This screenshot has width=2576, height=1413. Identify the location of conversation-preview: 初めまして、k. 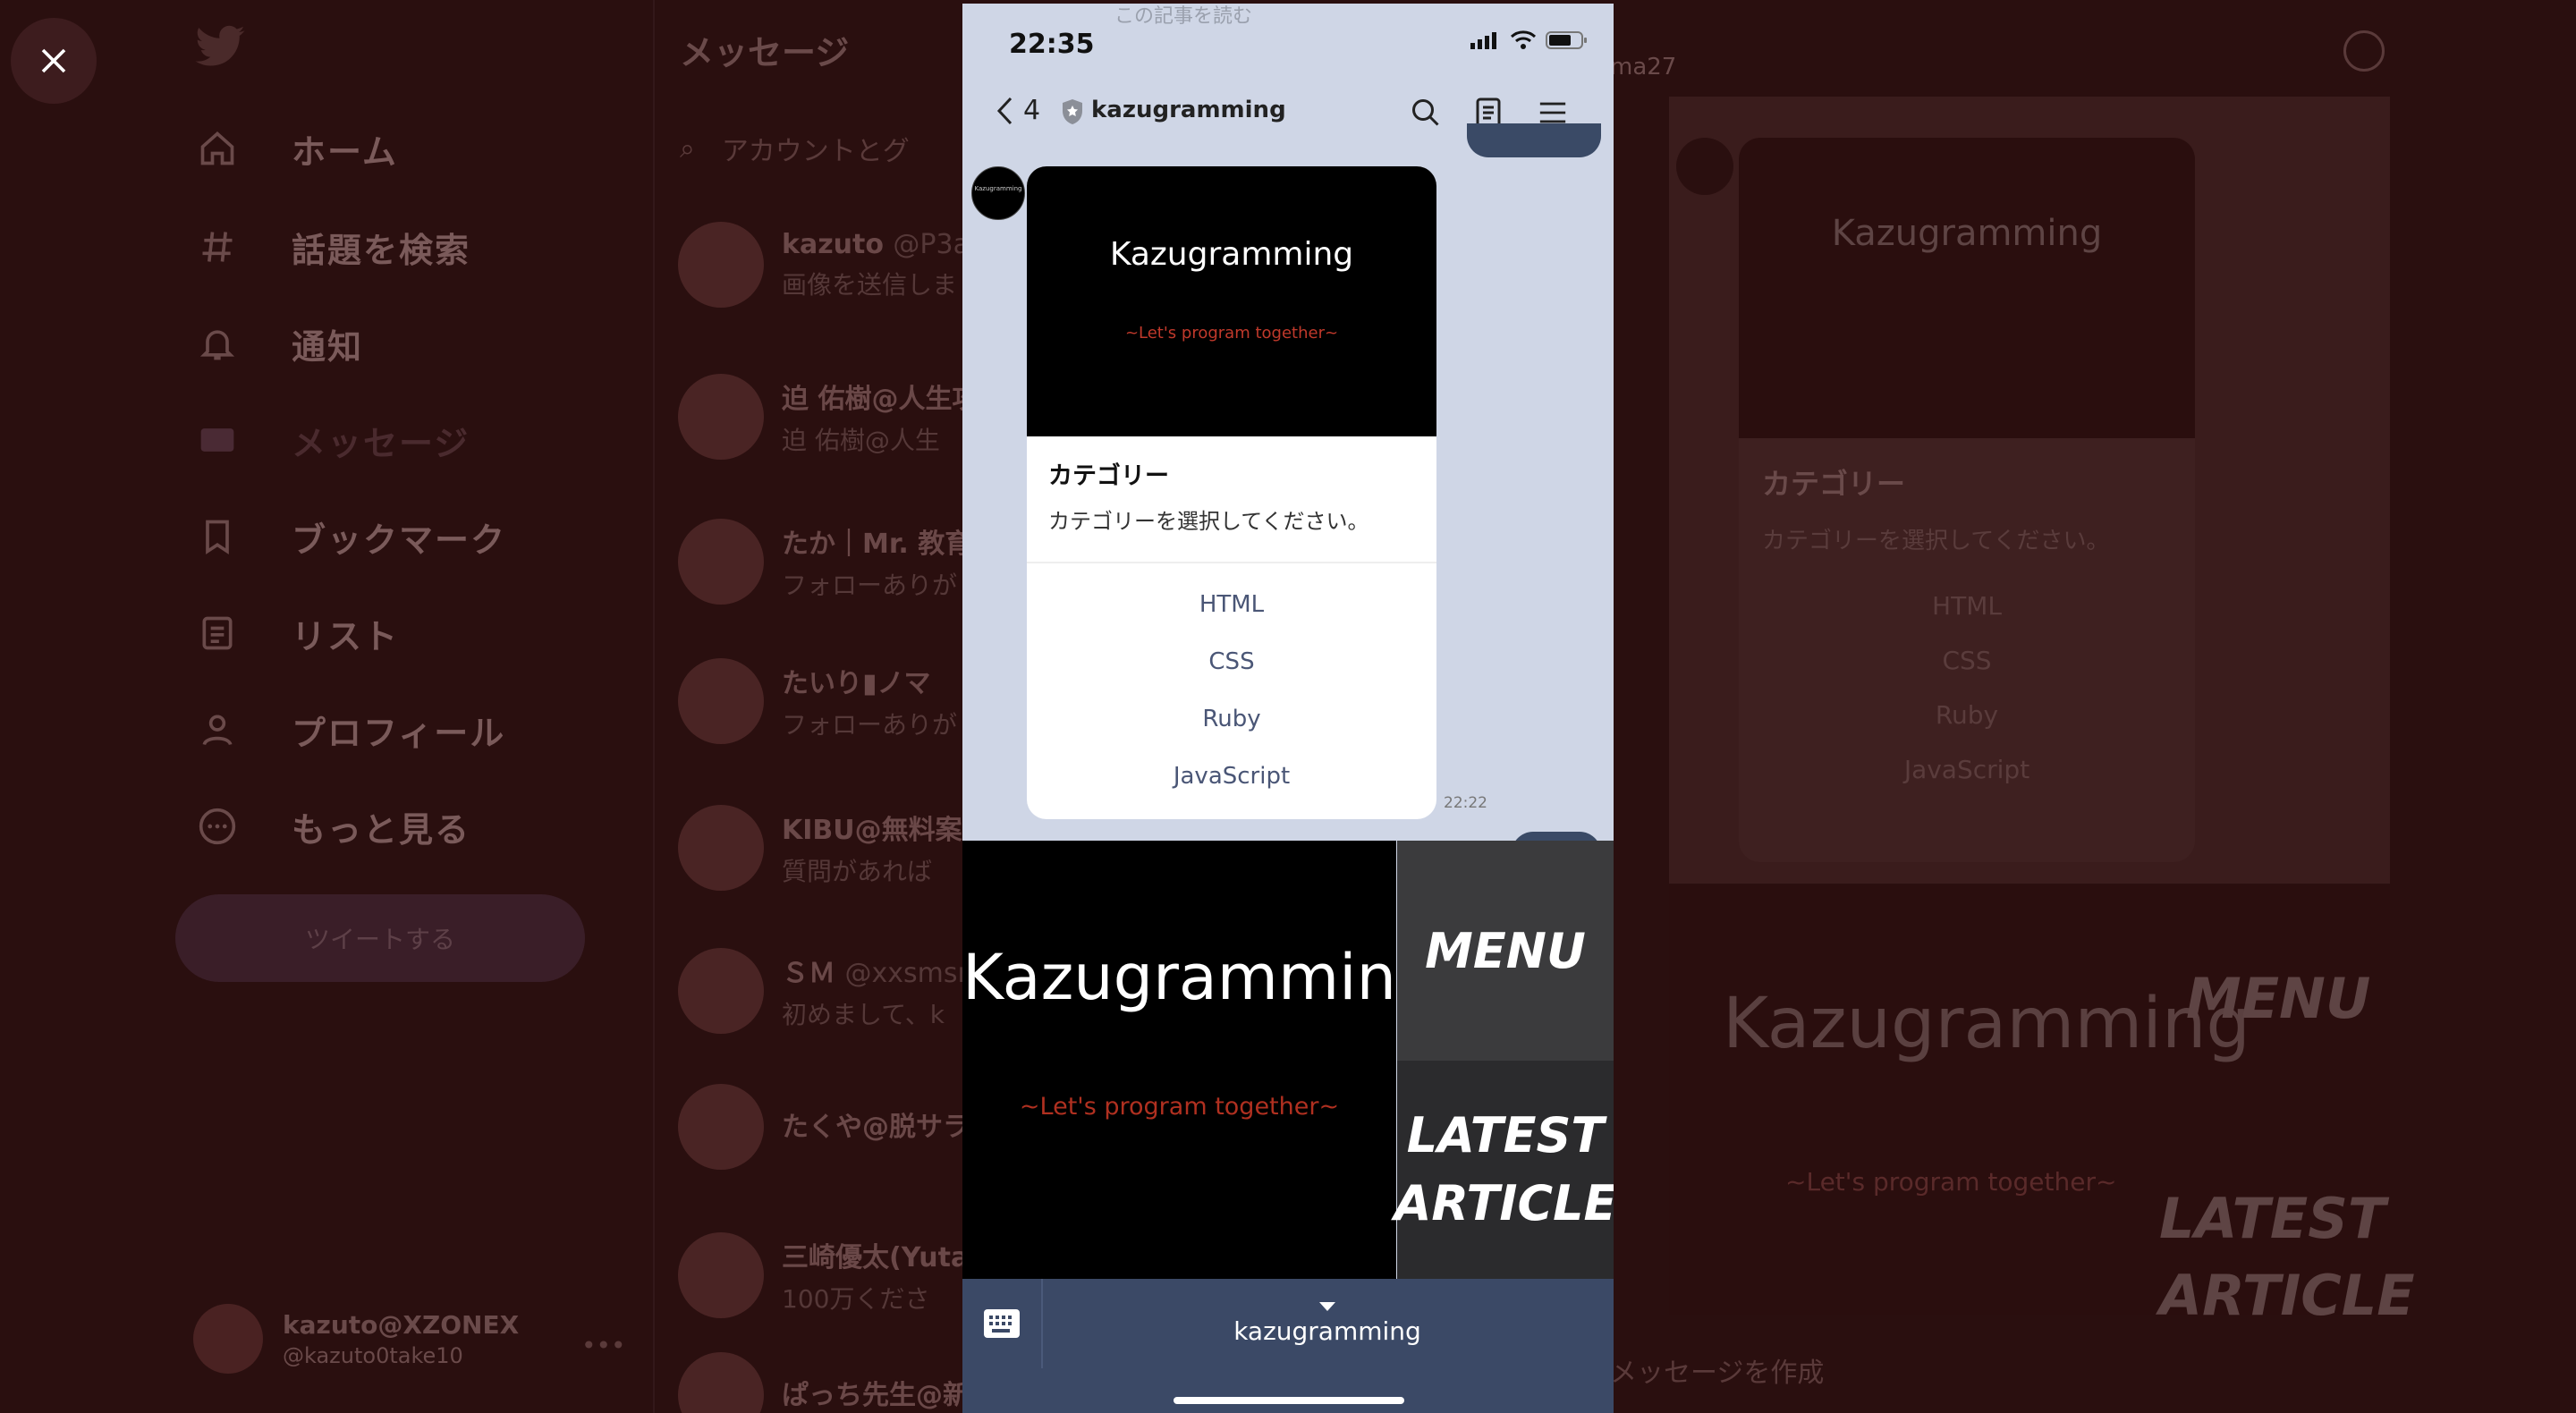
(863, 1014).